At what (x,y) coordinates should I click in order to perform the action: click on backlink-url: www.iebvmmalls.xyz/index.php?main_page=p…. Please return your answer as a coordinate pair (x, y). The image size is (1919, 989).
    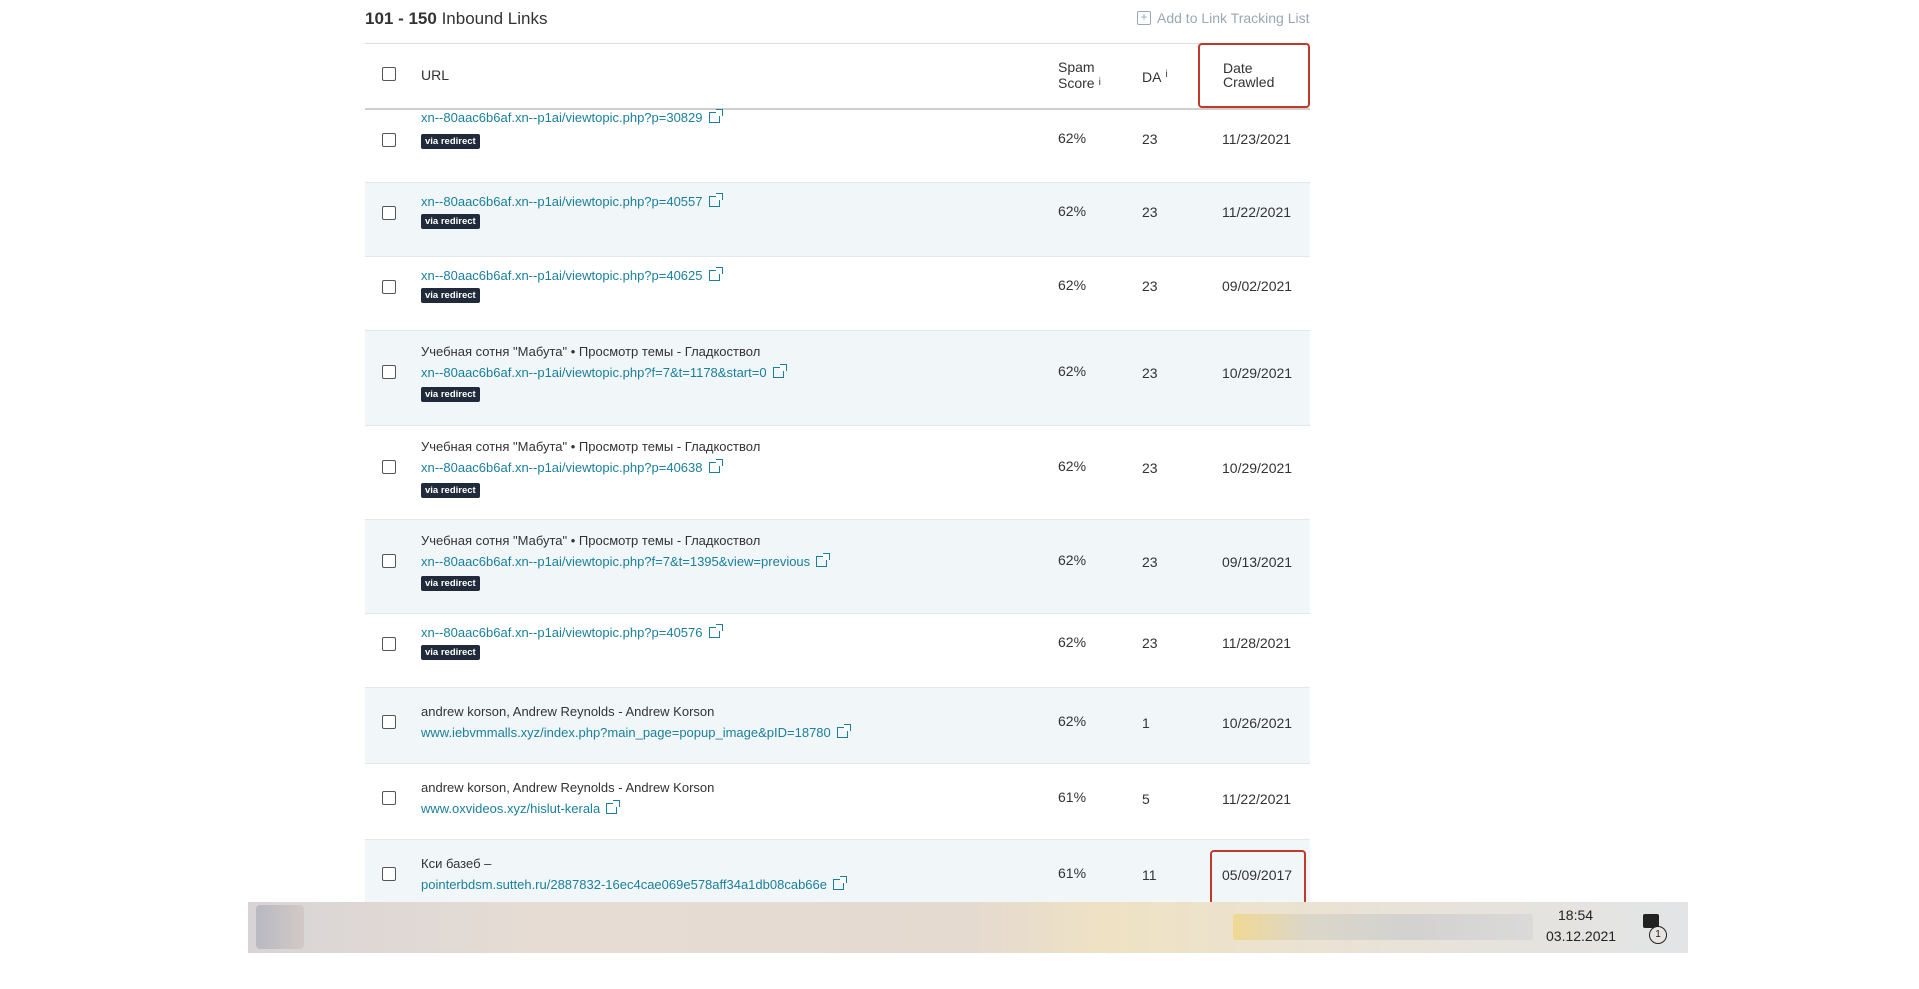
    Looking at the image, I should click on (636, 732).